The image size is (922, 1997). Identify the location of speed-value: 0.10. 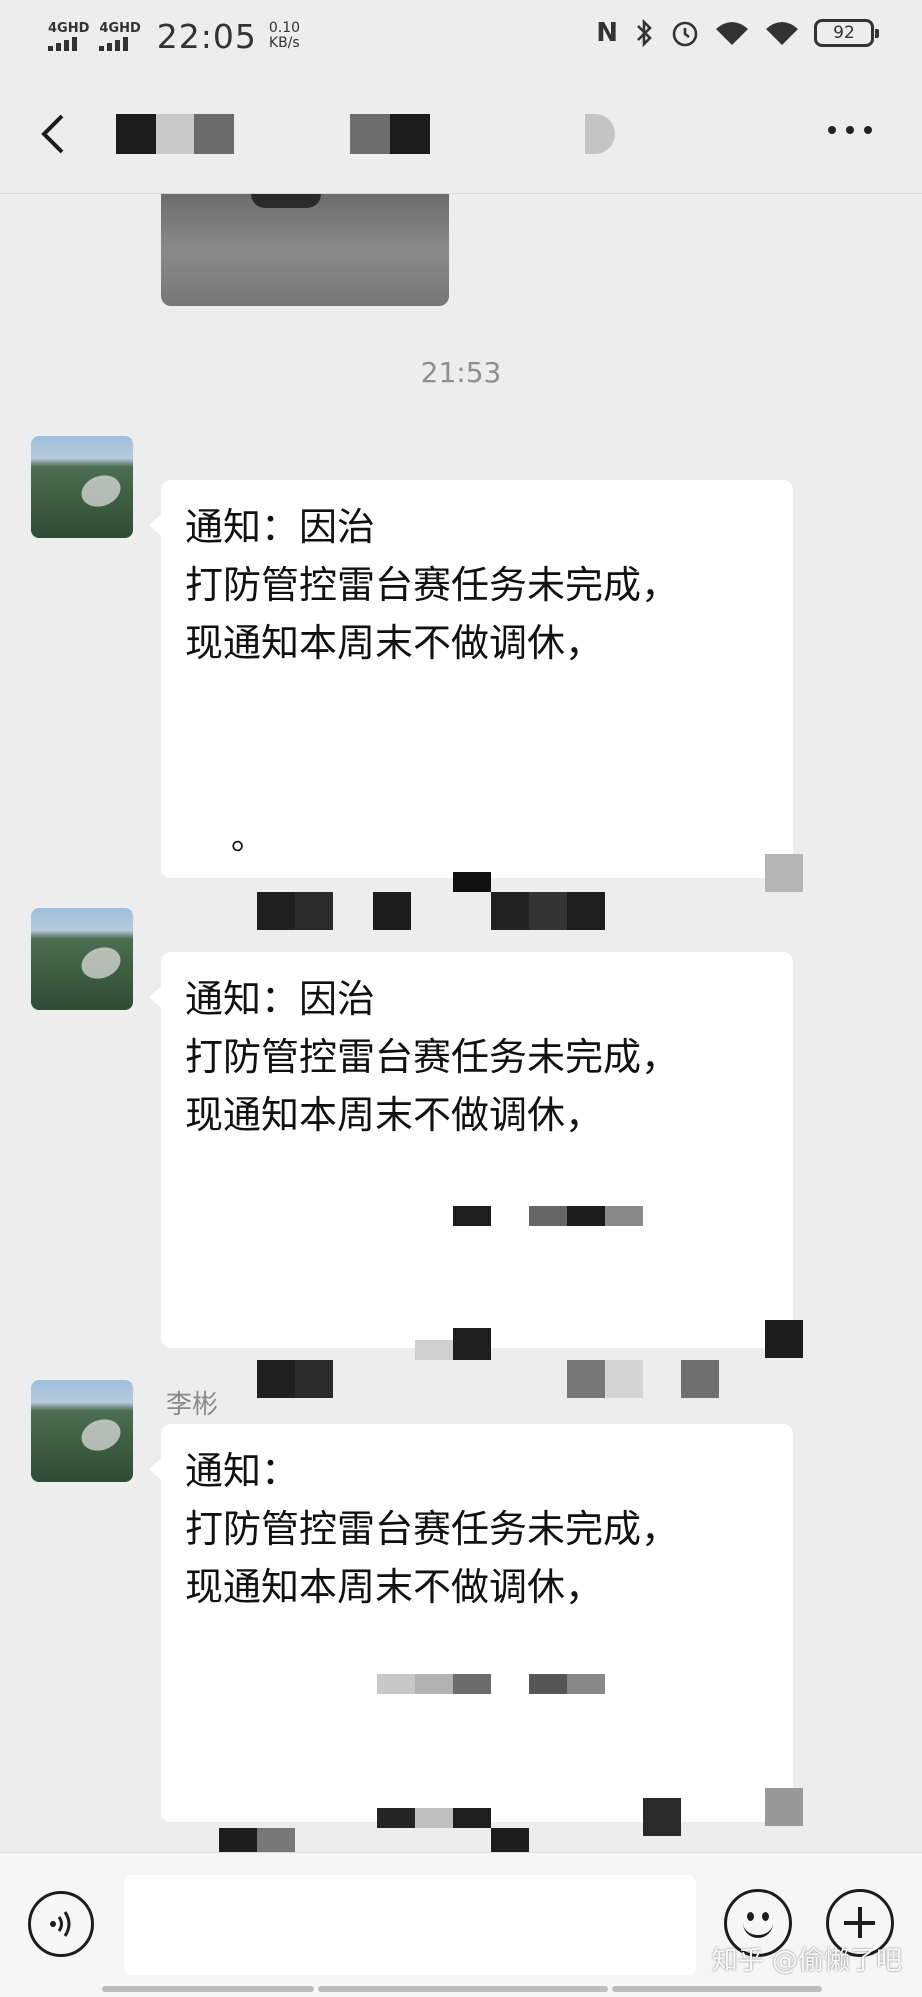
(284, 28).